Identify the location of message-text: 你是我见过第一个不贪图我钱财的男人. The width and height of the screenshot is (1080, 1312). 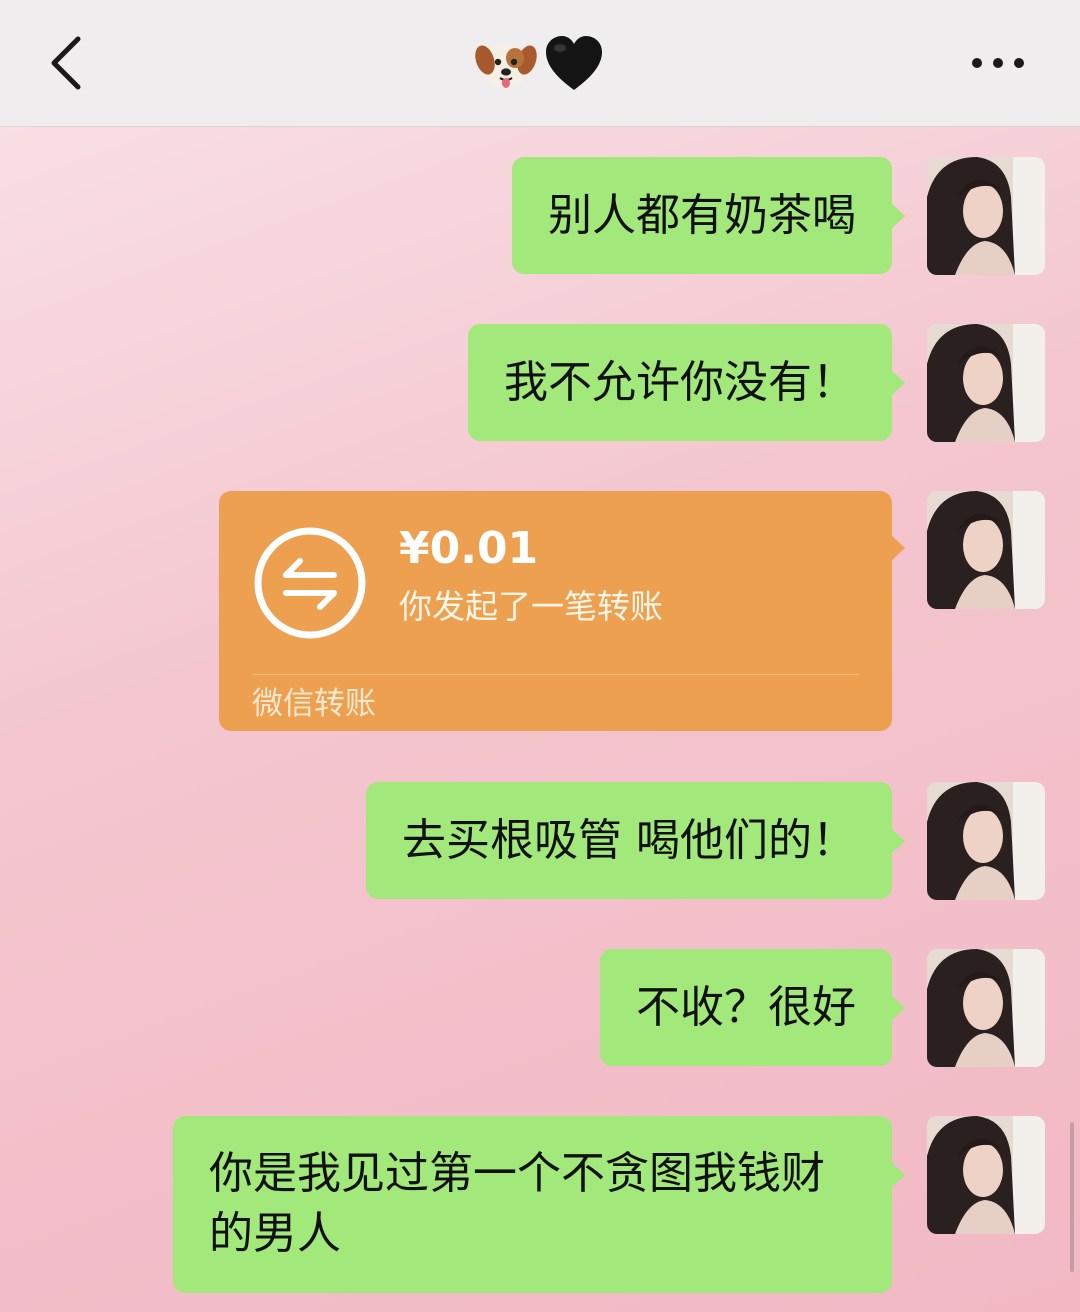
(517, 1203).